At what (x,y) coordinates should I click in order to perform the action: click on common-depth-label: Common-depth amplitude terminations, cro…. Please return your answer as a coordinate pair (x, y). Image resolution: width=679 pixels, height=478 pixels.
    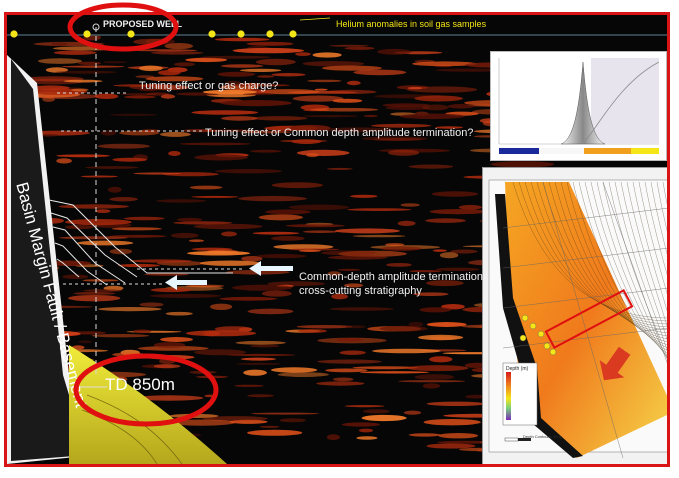
    Looking at the image, I should click on (395, 284).